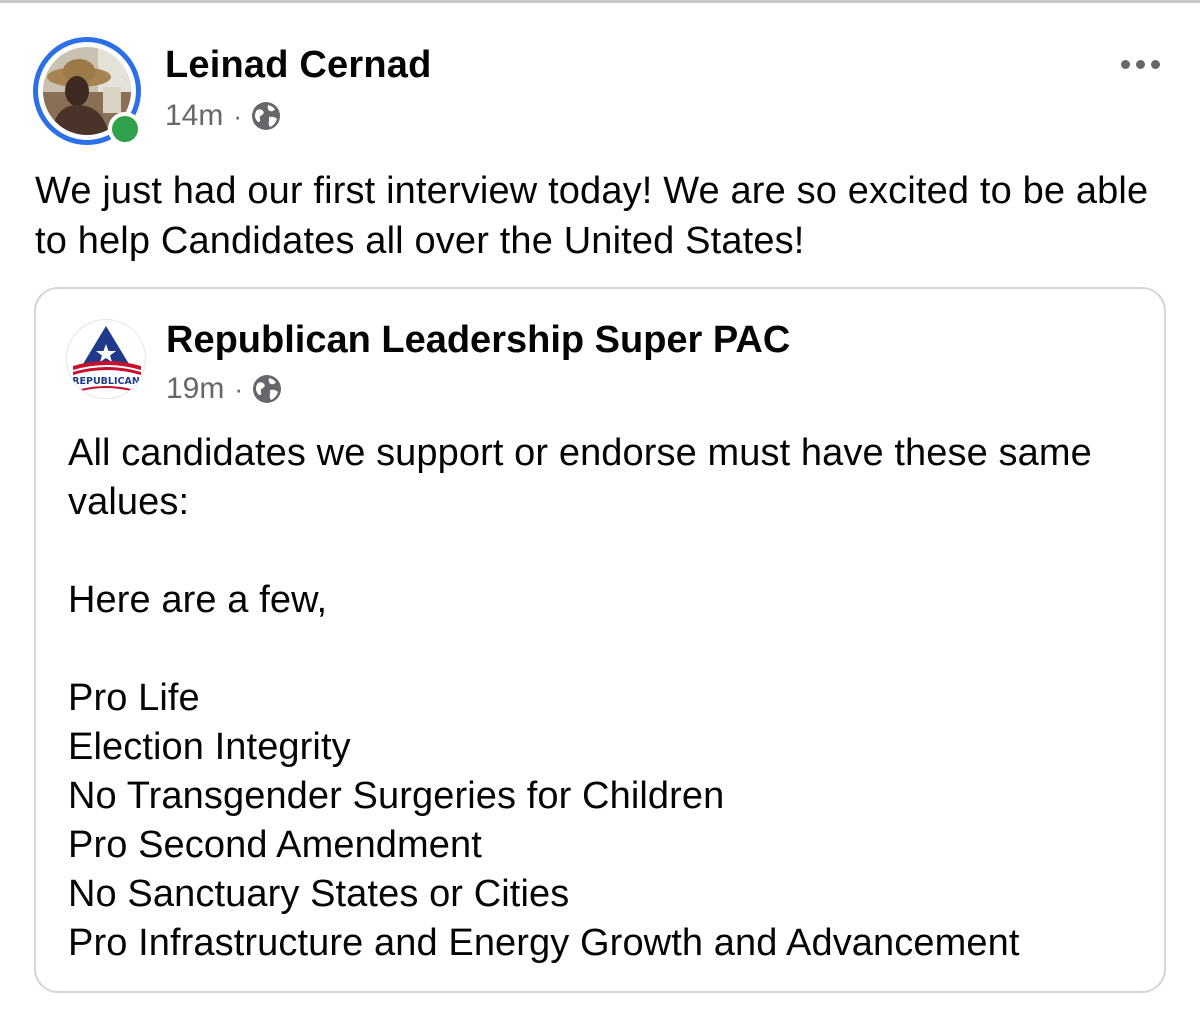  What do you see at coordinates (478, 340) in the screenshot?
I see `pac-page-name: Republican Leadership Super PAC` at bounding box center [478, 340].